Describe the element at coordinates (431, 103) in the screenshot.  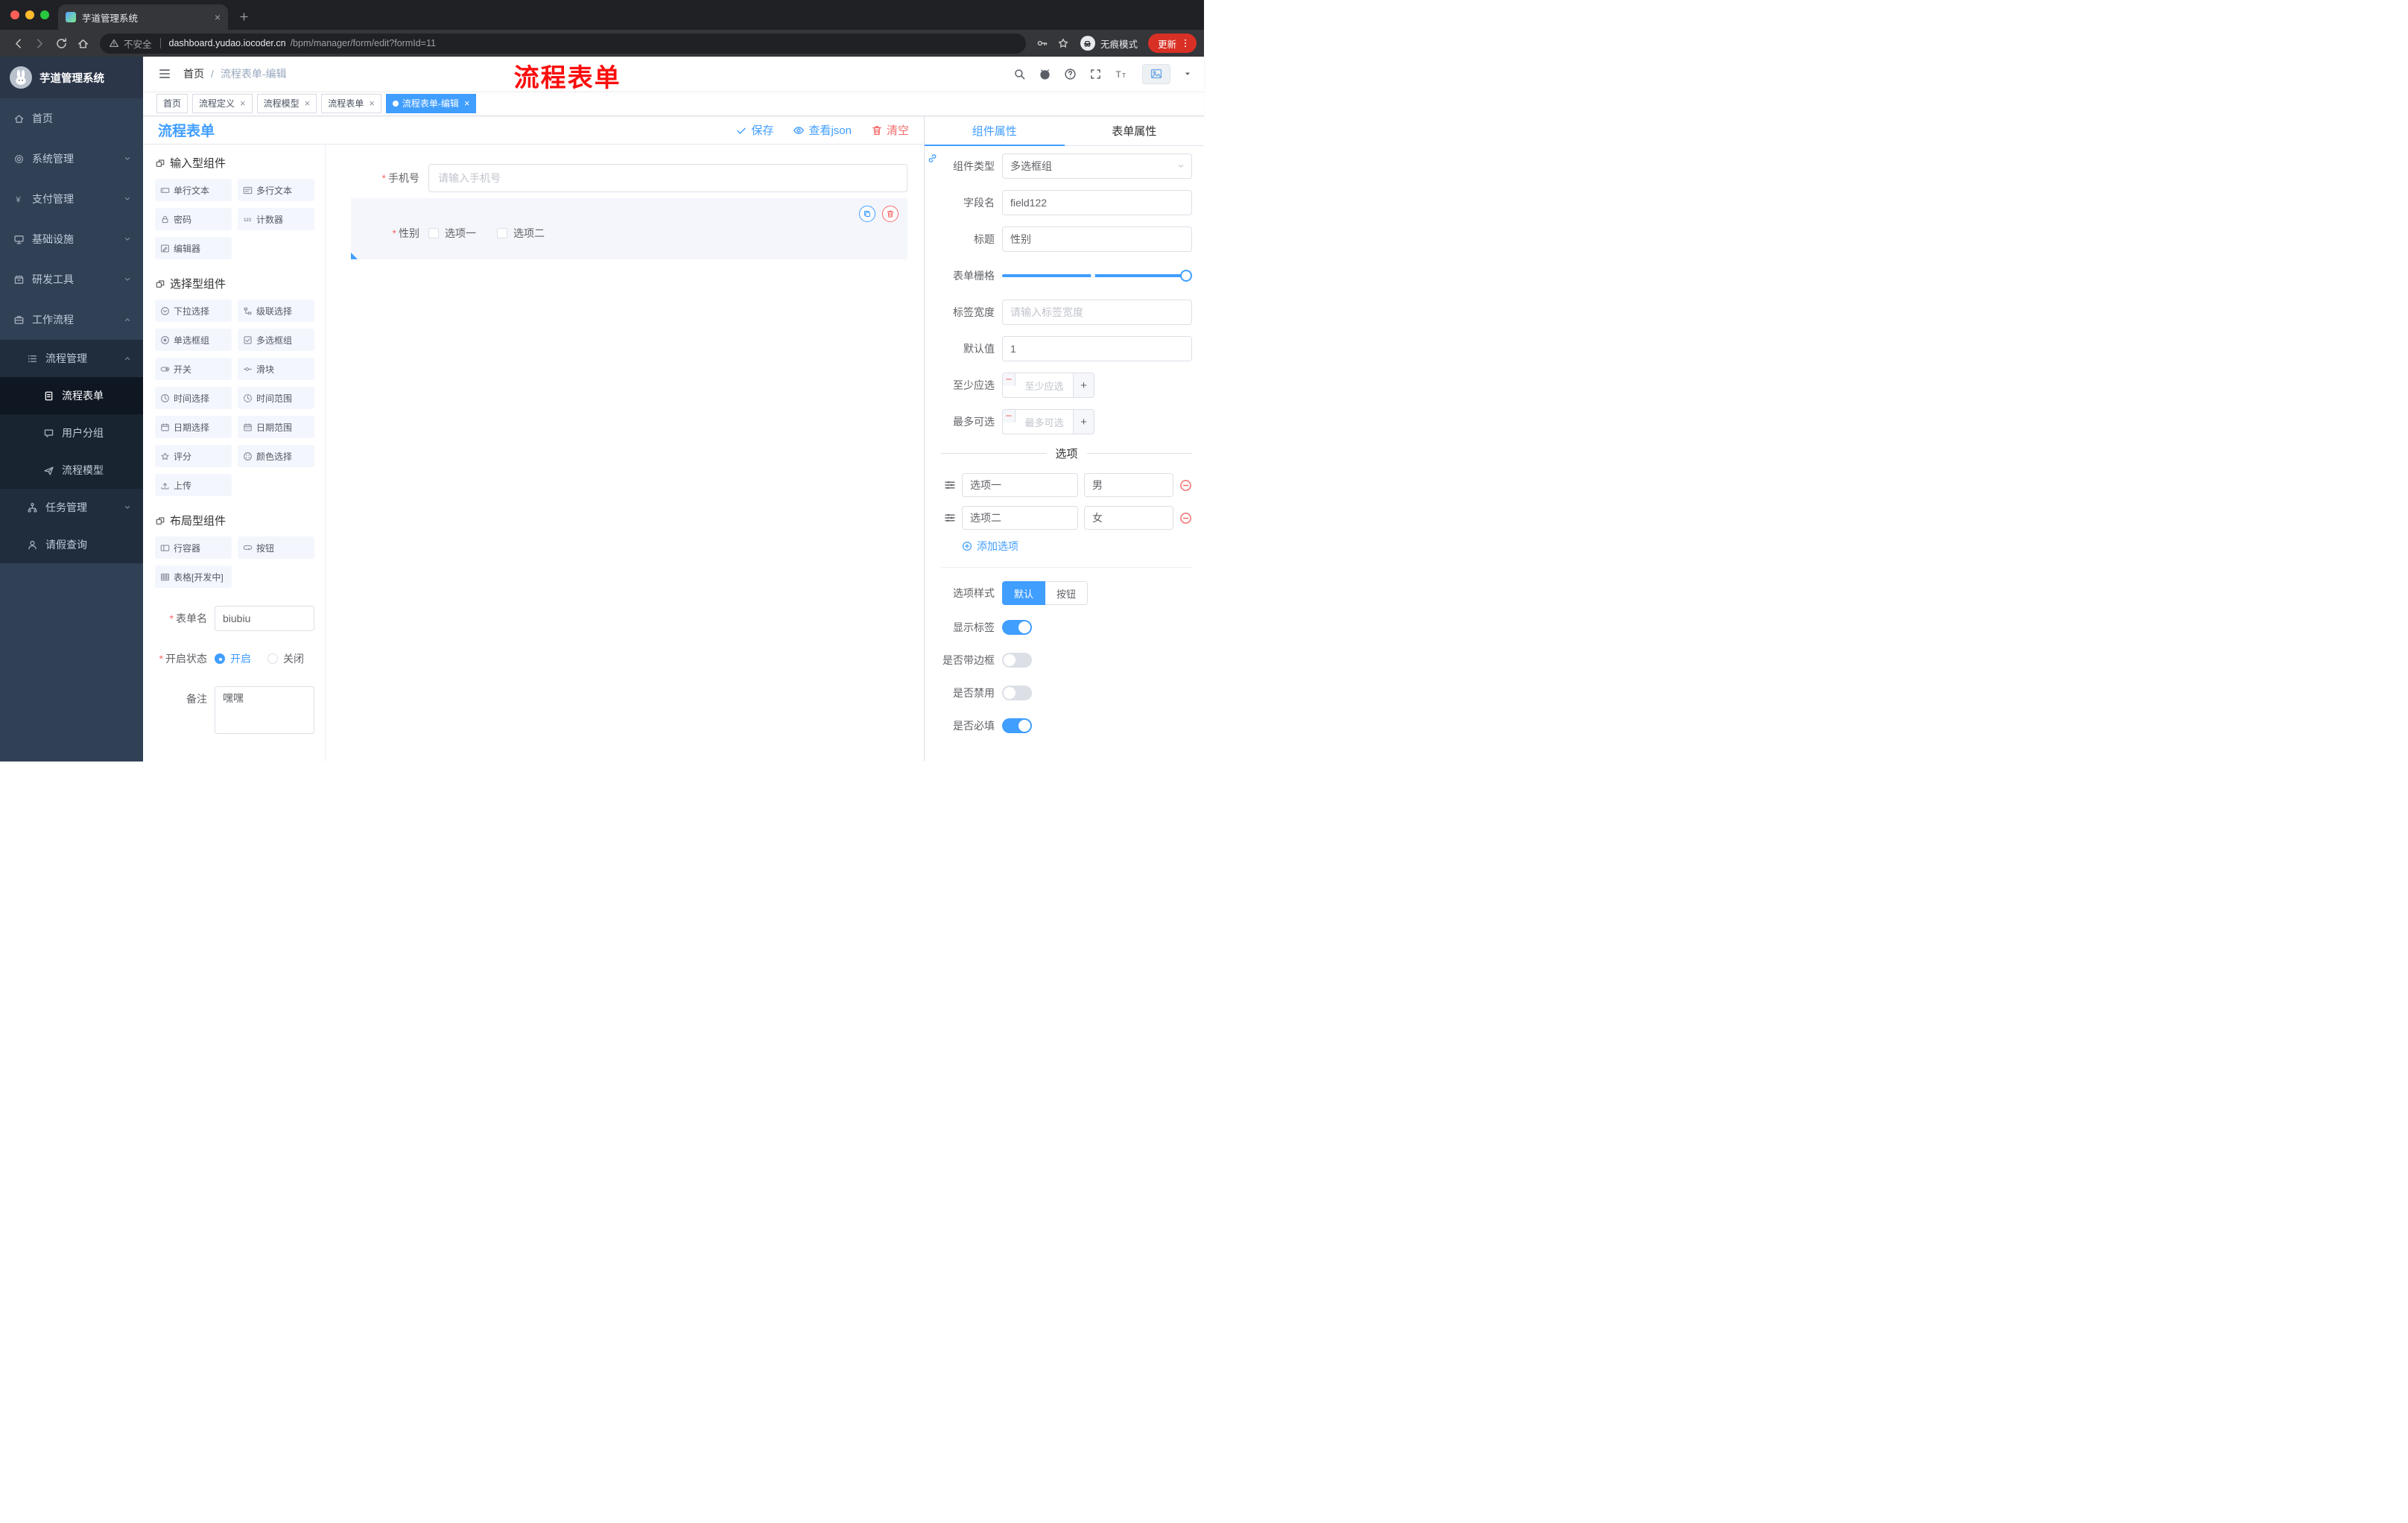
I see `tag-4: 流程表单-编辑 ×` at that location.